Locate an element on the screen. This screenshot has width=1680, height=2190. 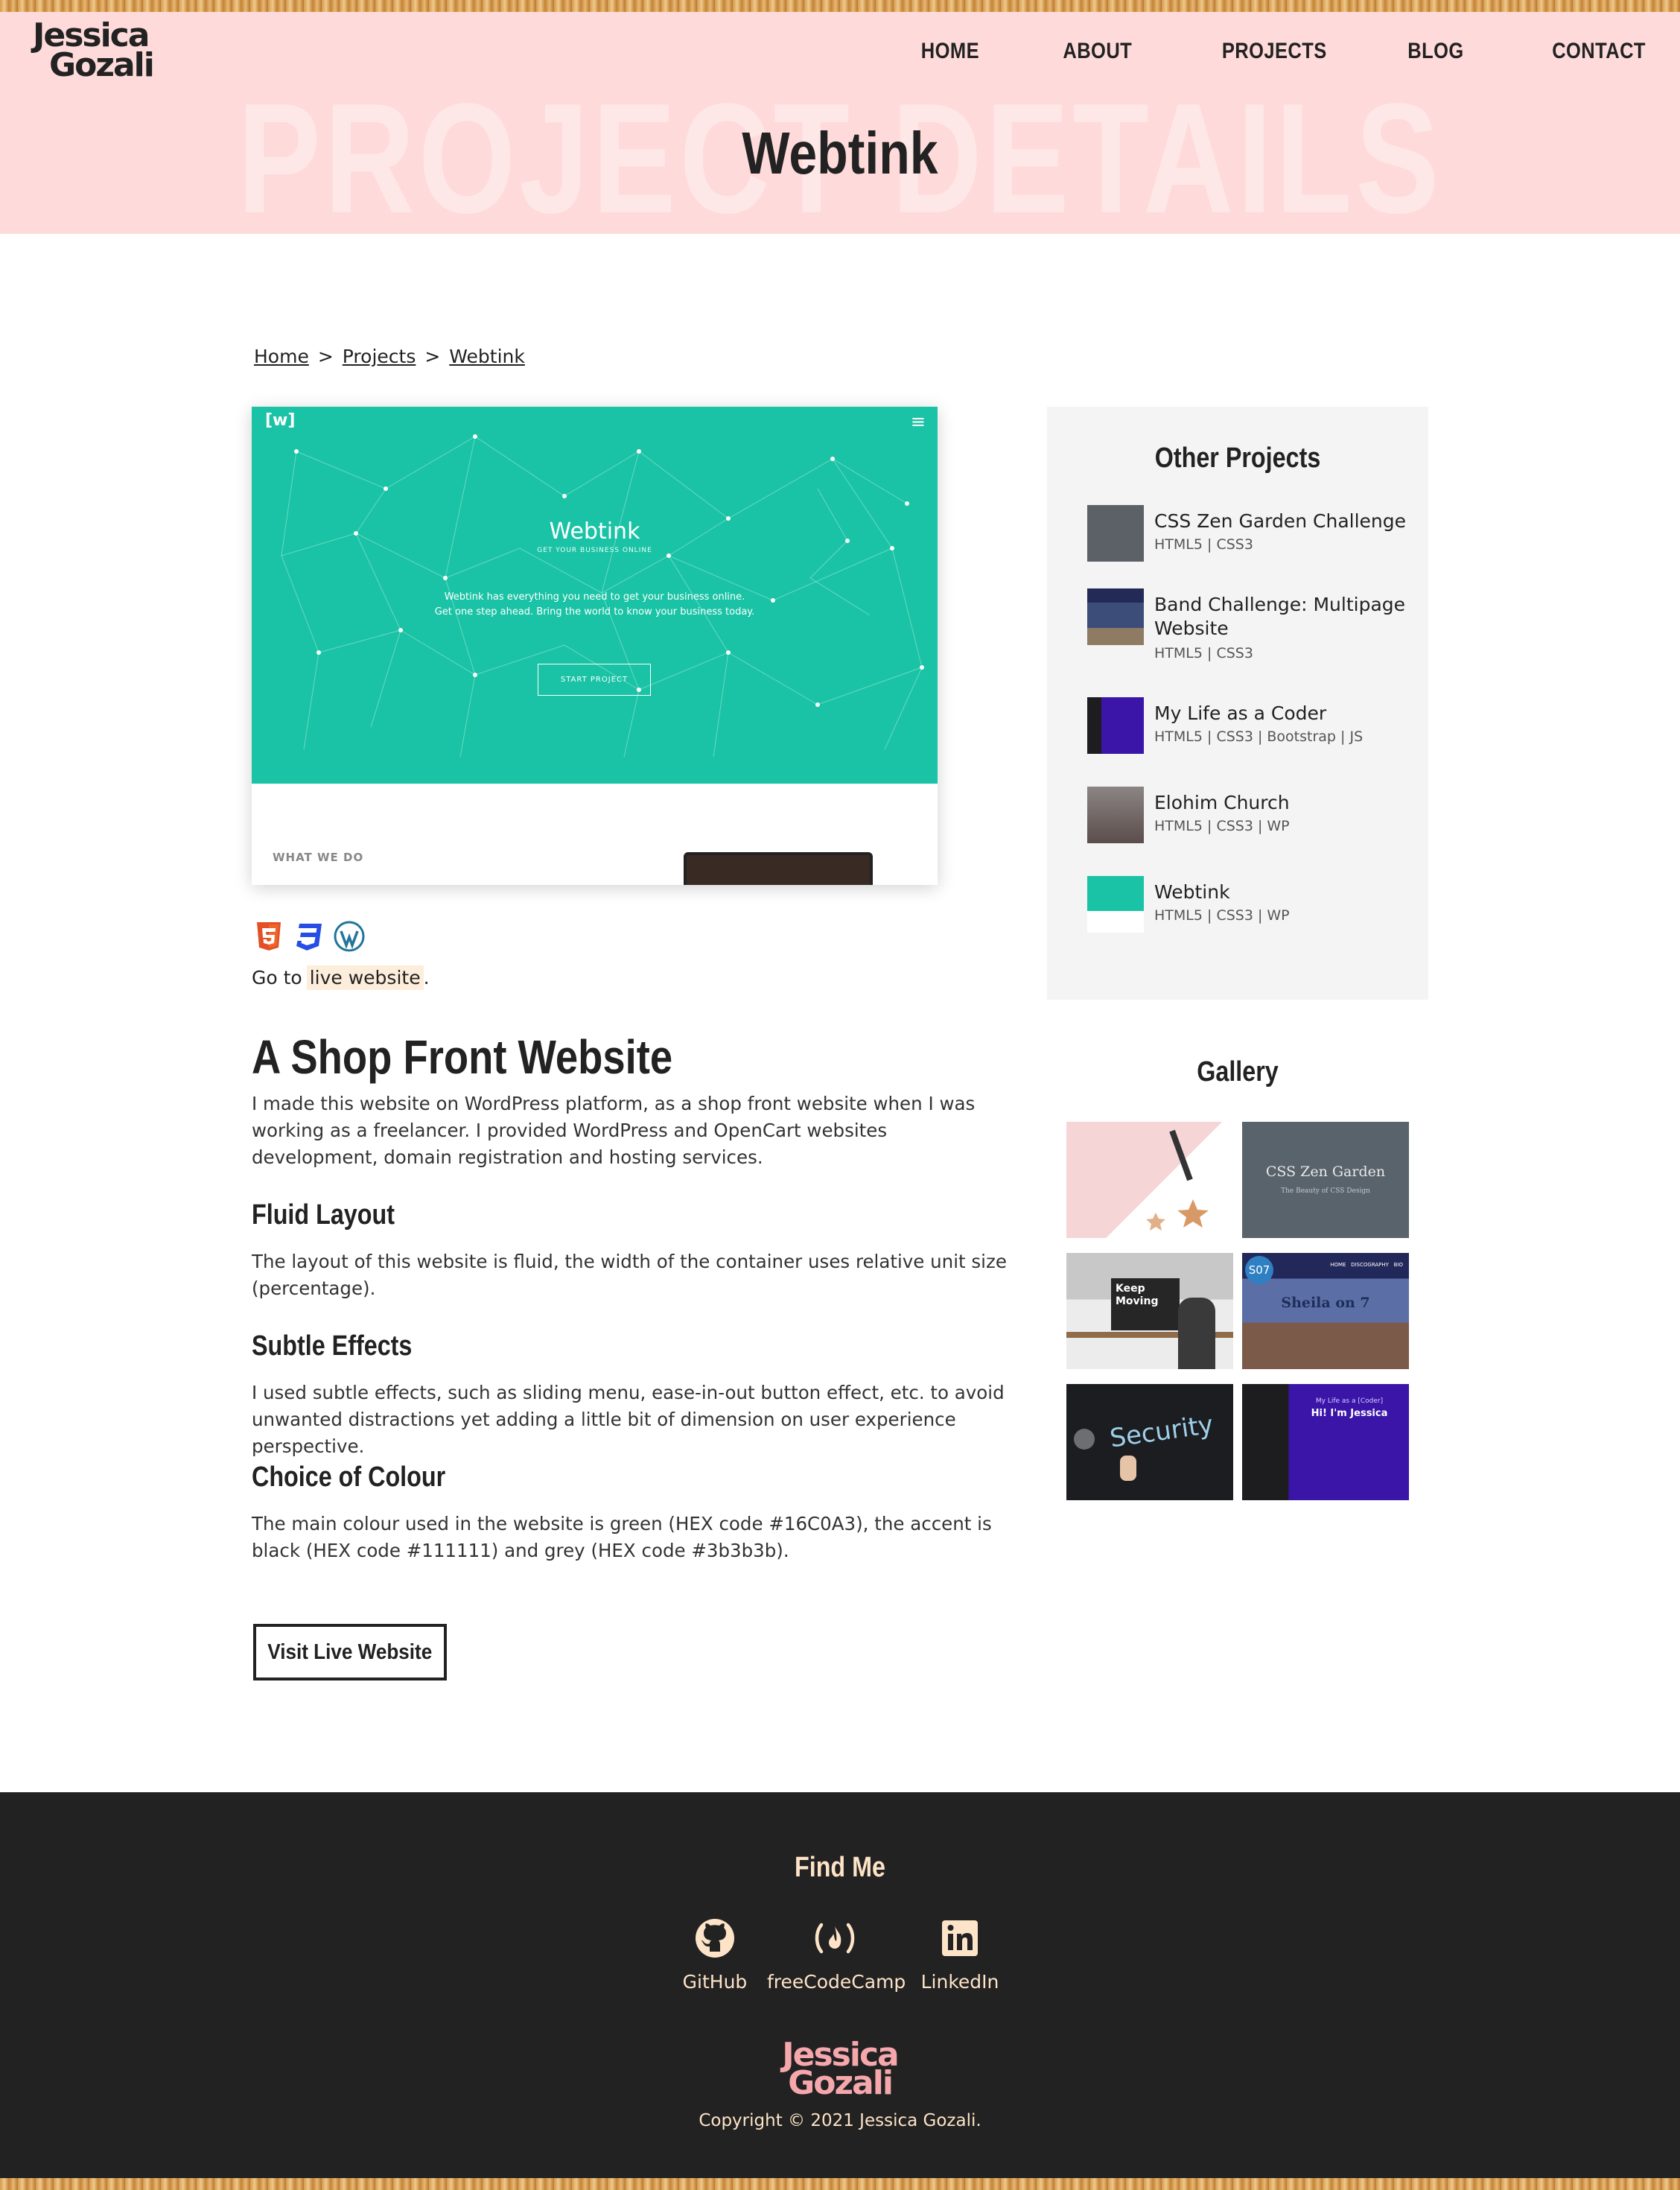
gallery-zen-sub: The Beauty of CSS Design is located at coordinates (1325, 1191).